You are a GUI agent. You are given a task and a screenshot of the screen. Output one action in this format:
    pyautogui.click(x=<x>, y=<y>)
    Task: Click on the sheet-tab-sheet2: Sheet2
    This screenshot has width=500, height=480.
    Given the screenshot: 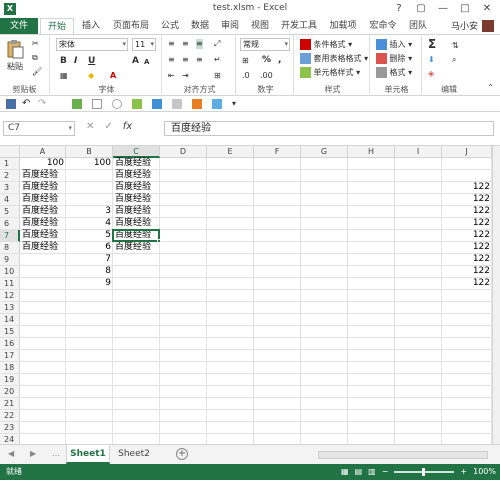 What is the action you would take?
    pyautogui.click(x=134, y=454)
    